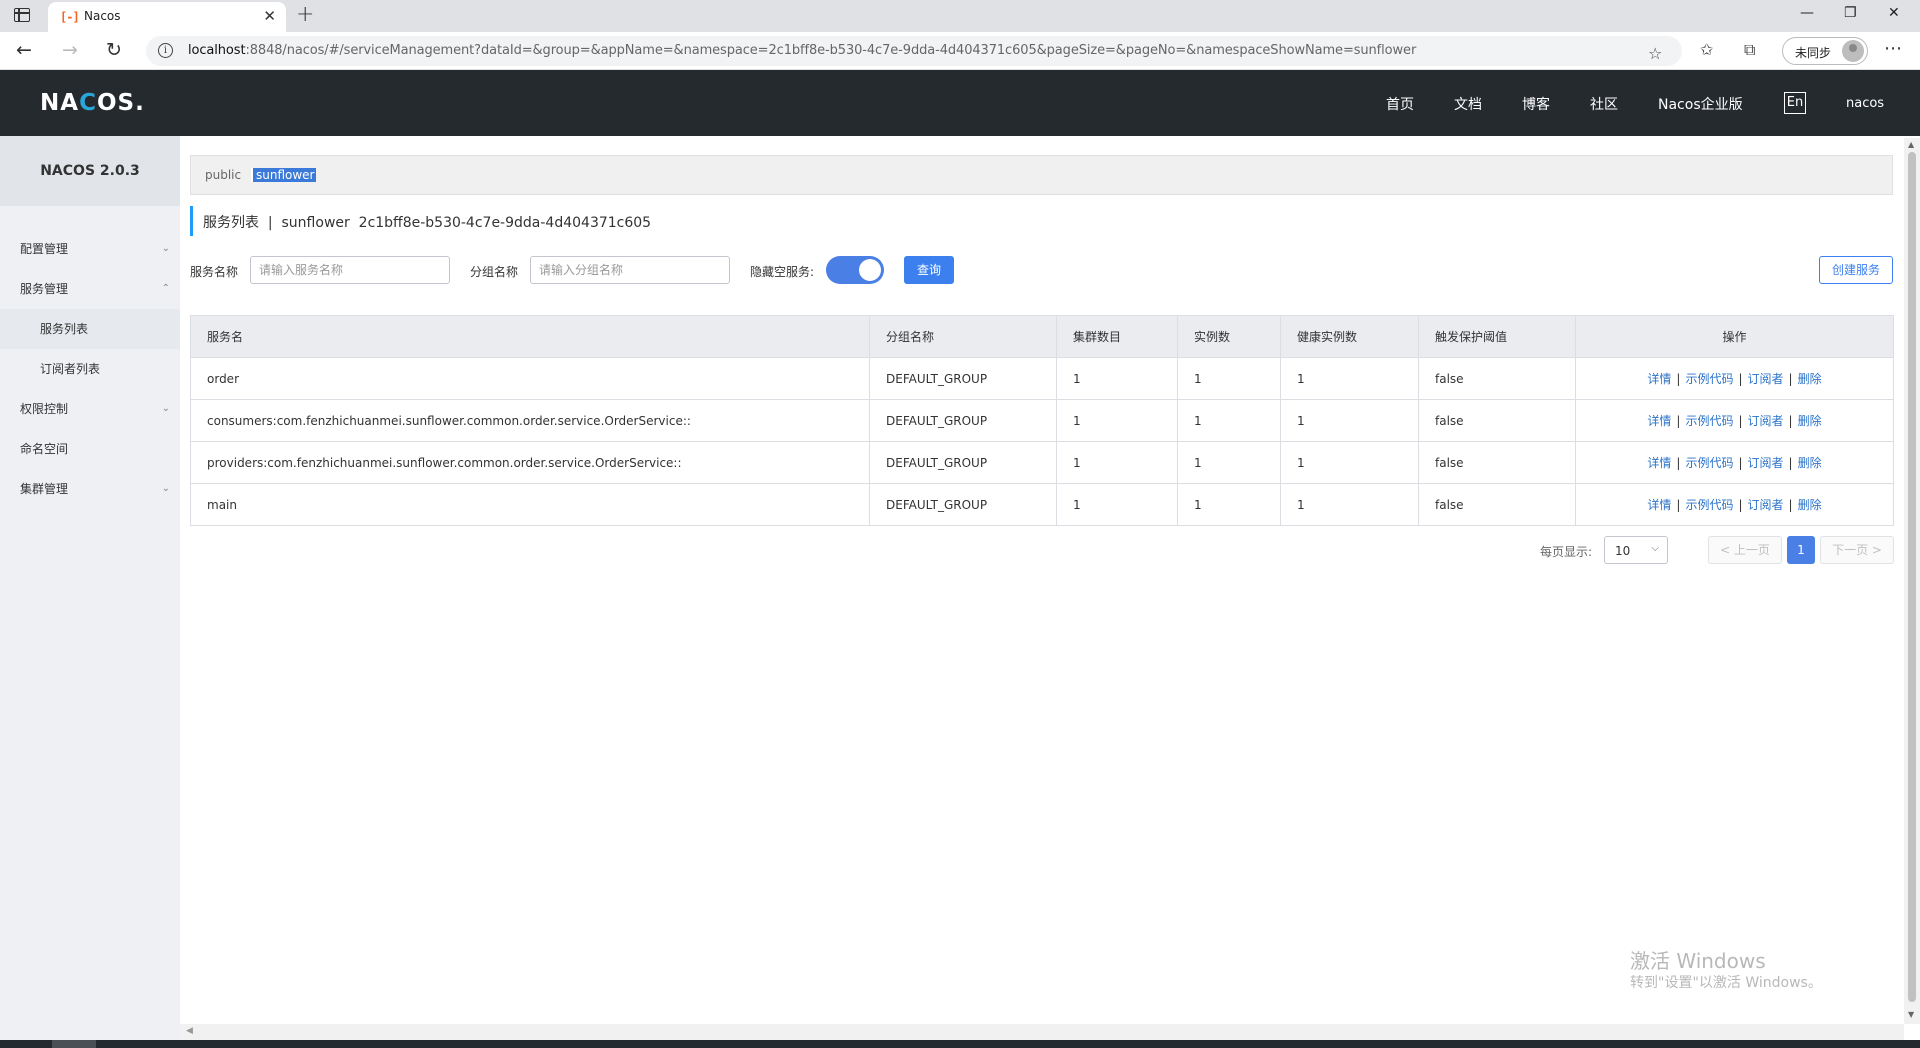 The height and width of the screenshot is (1048, 1920). What do you see at coordinates (269, 16) in the screenshot?
I see `close-tab-icon: ✕` at bounding box center [269, 16].